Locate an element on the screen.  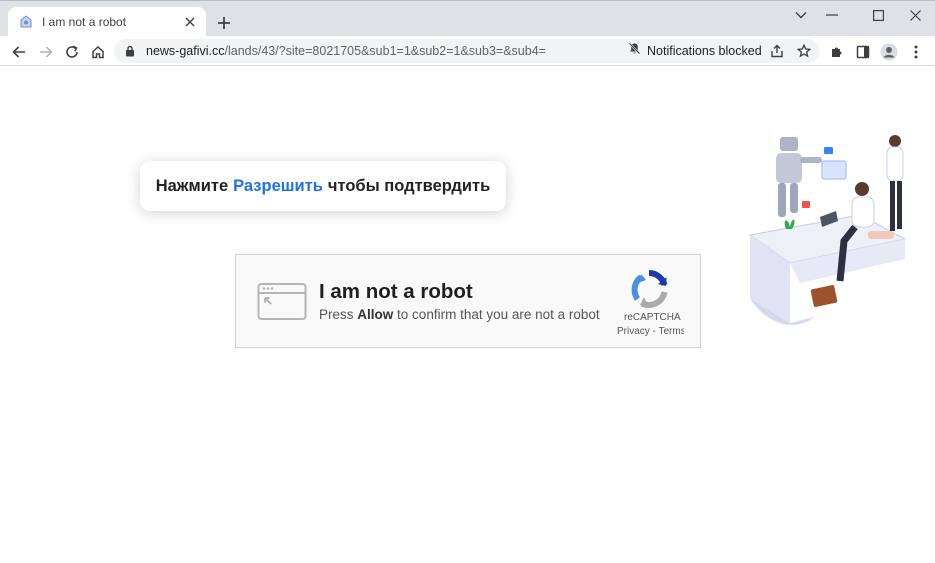
woman-leg is located at coordinates (892, 206).